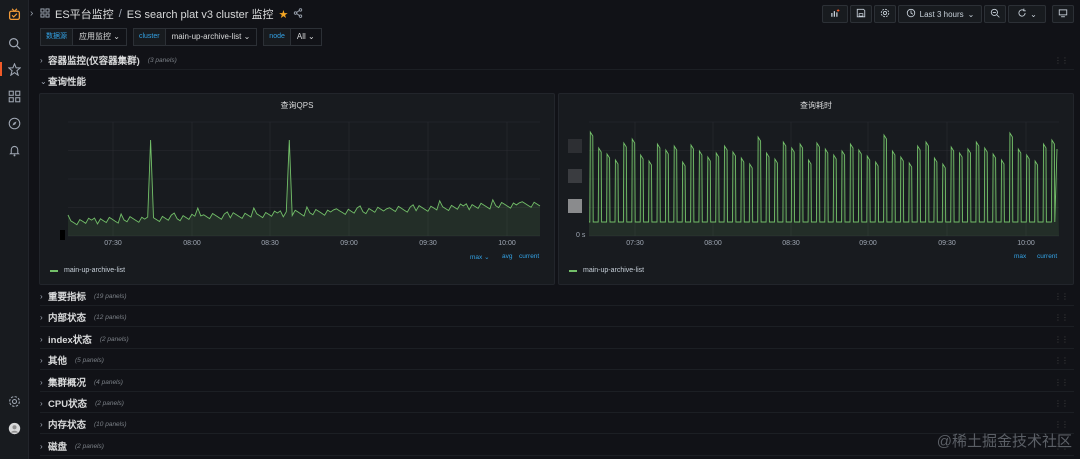  Describe the element at coordinates (1022, 14) in the screenshot. I see `refresh-icon` at that location.